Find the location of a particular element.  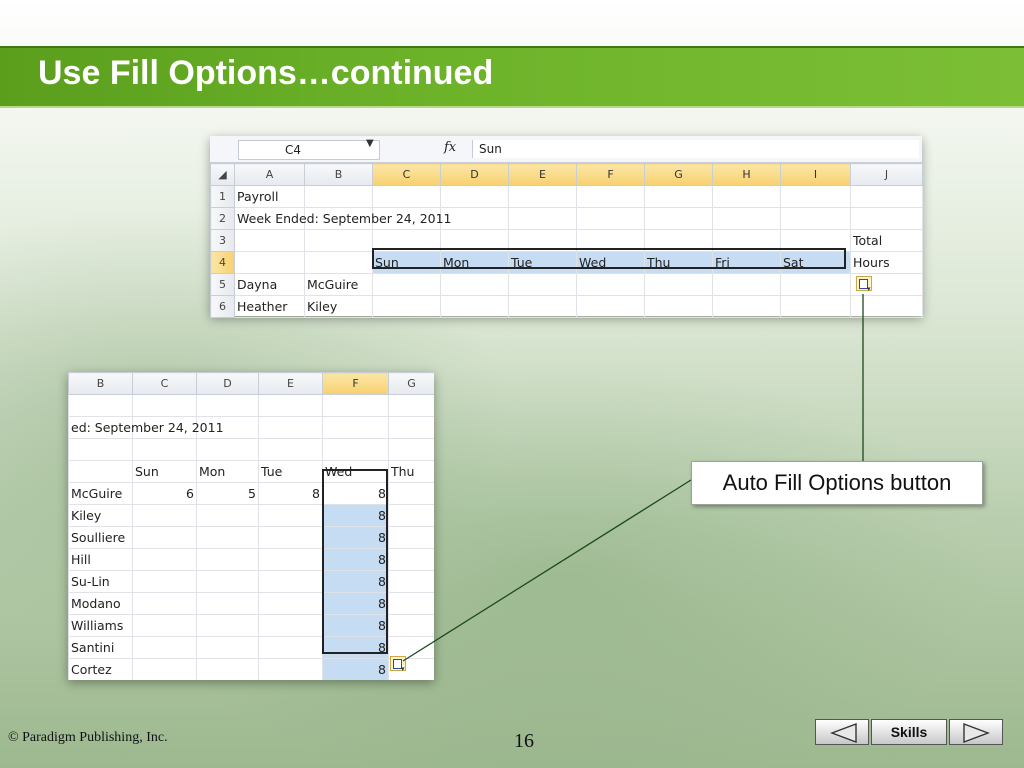

cell: Su-Lin is located at coordinates (100, 581).